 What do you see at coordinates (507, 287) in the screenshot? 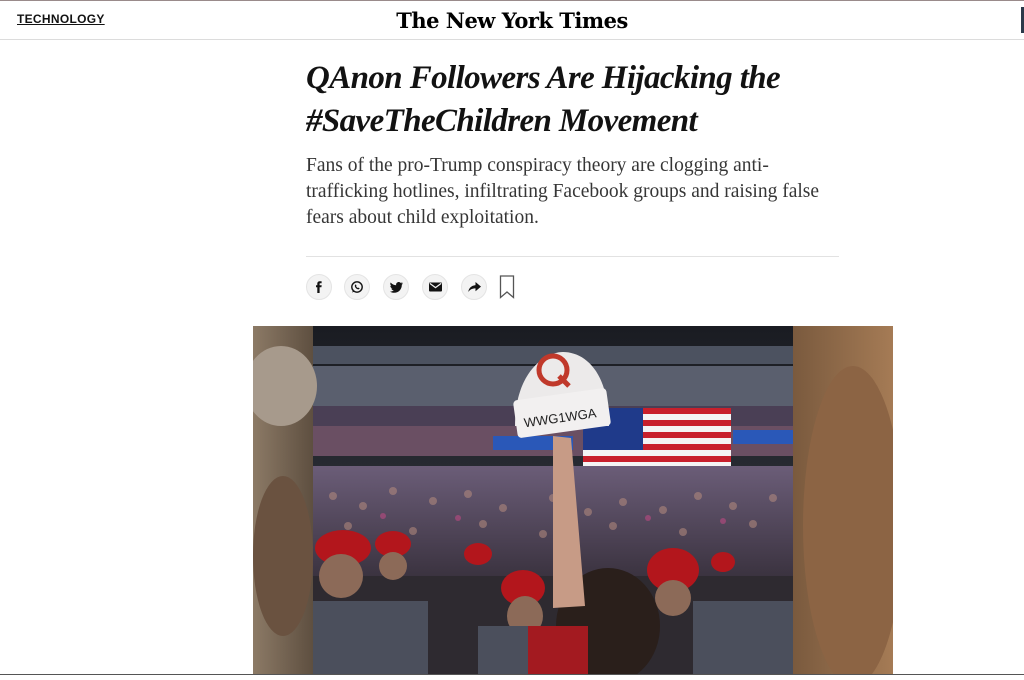
I see `bookmark-icon` at bounding box center [507, 287].